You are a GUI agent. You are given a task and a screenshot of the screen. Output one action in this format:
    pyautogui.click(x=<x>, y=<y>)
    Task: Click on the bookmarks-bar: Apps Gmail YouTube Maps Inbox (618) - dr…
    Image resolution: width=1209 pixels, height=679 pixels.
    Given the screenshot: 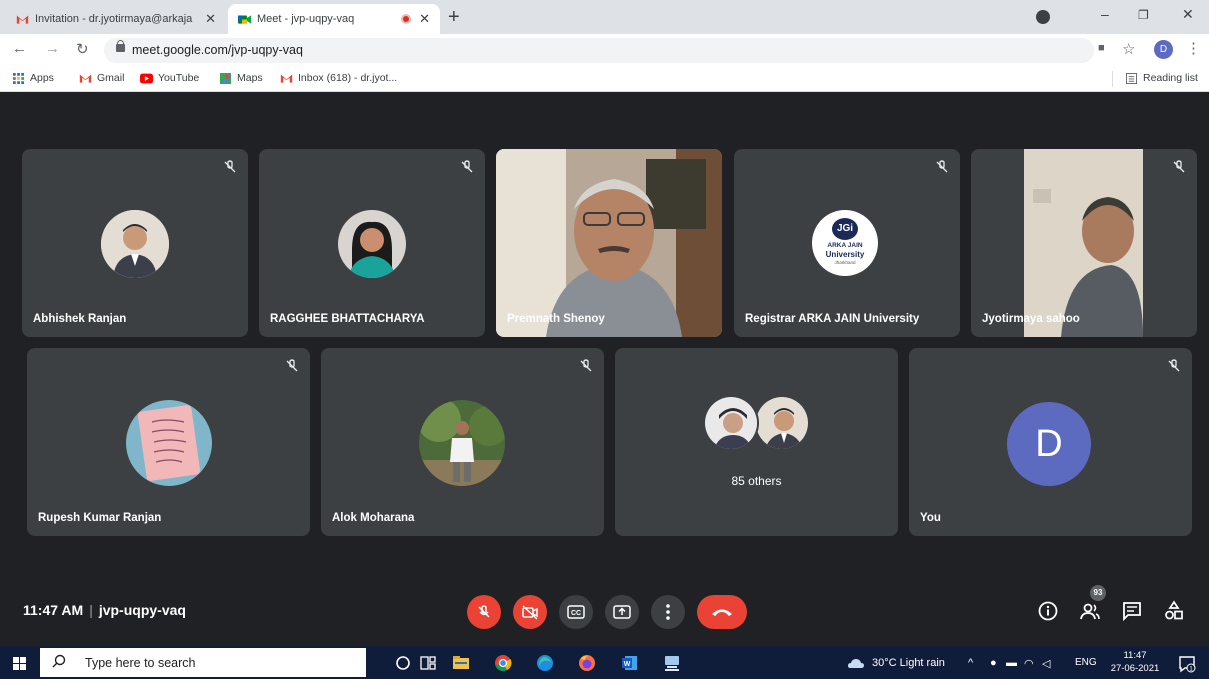 What is the action you would take?
    pyautogui.click(x=604, y=79)
    